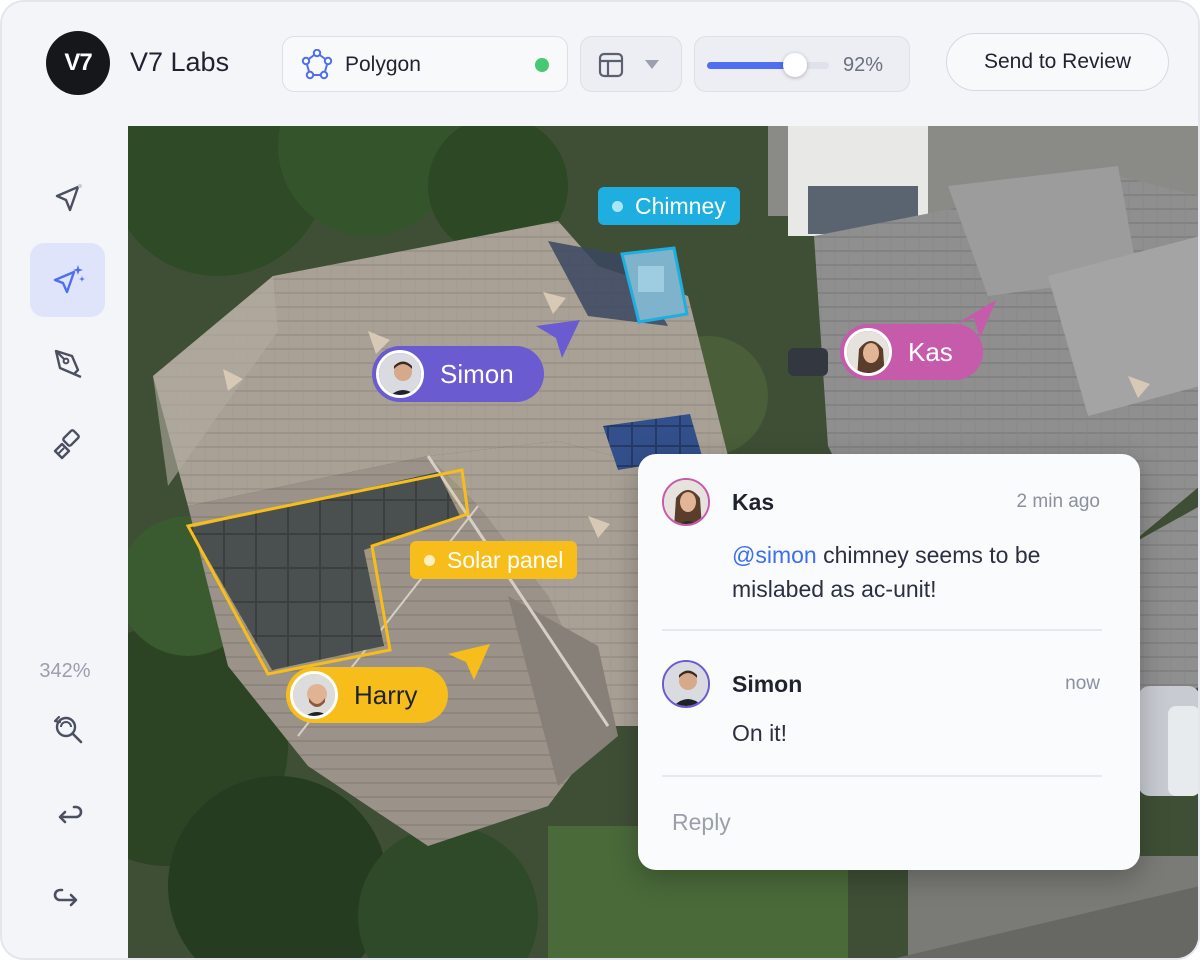 The image size is (1200, 960). I want to click on chevron-down-icon, so click(652, 64).